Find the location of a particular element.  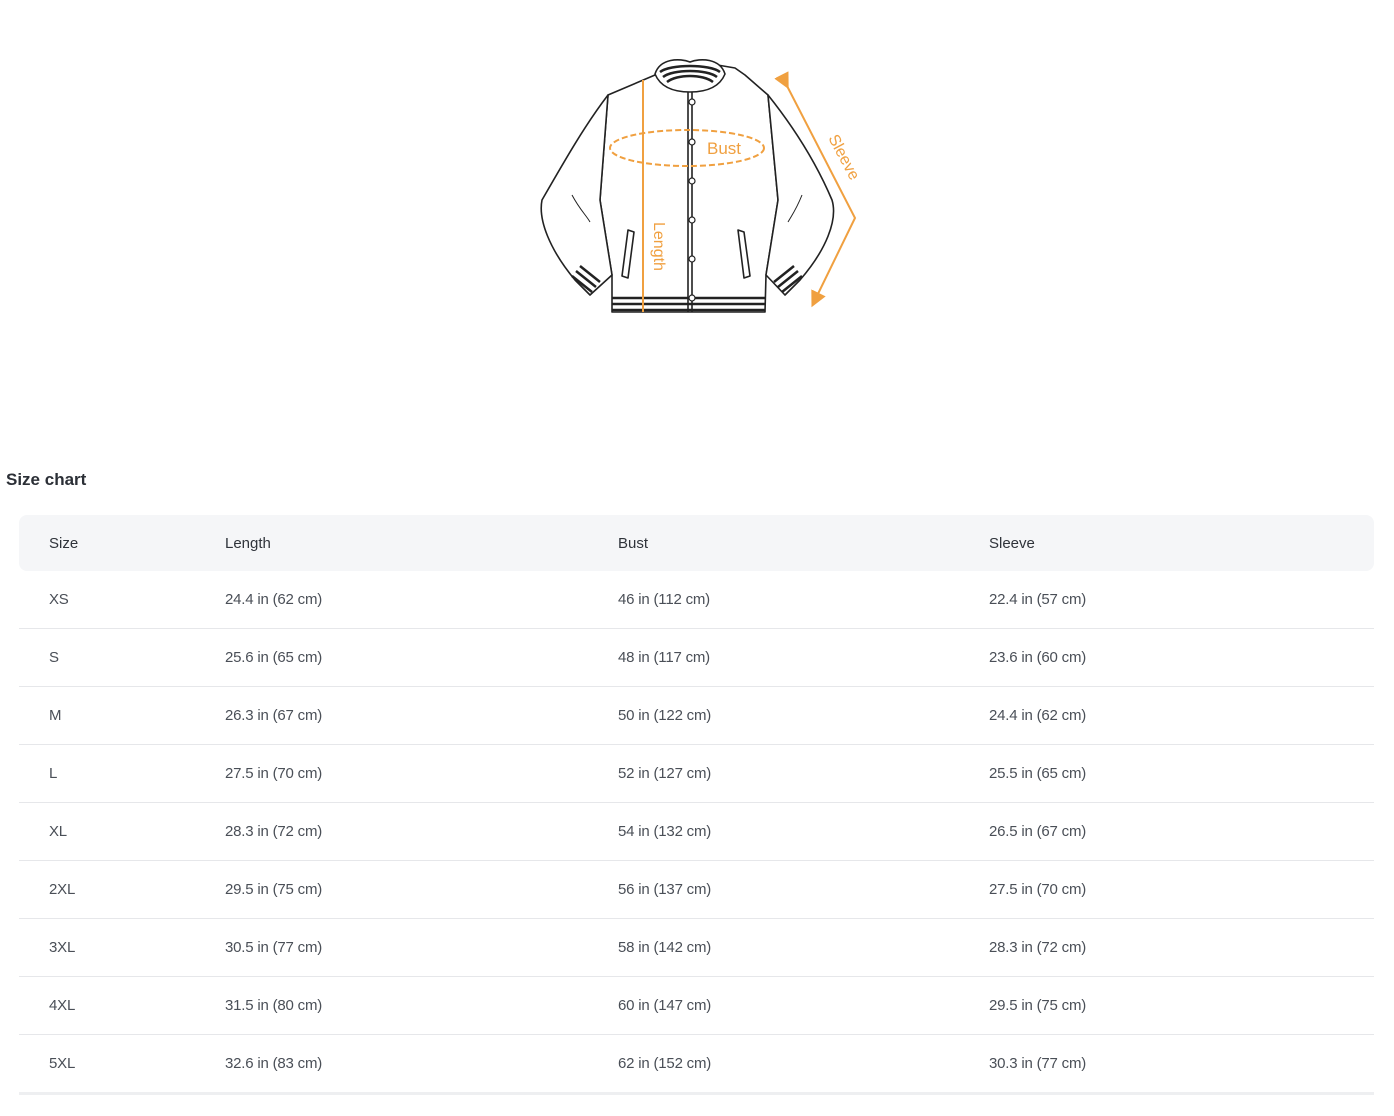

cell-bust: 56 in (137 cm) is located at coordinates (803, 889).